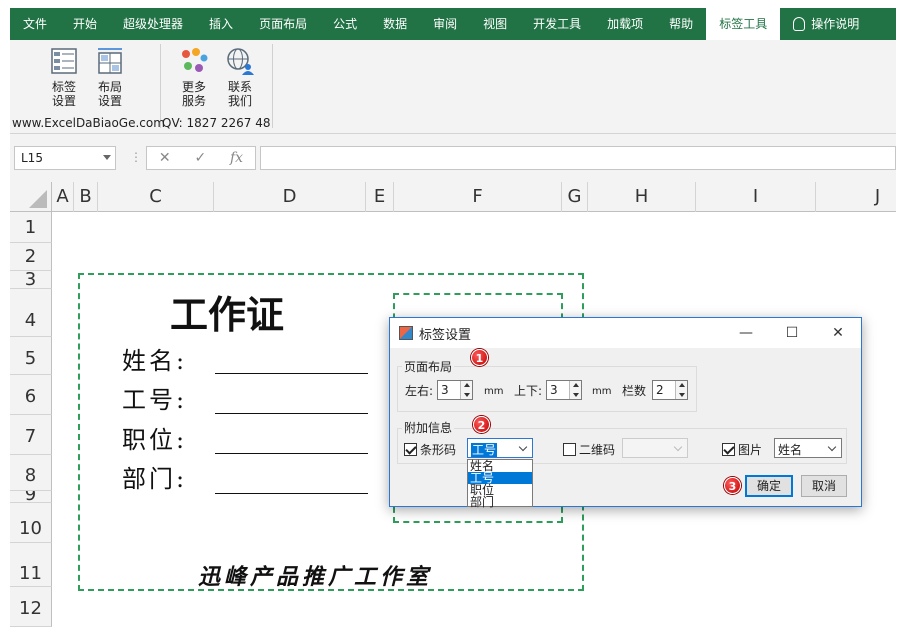 The image size is (906, 635). What do you see at coordinates (826, 24) in the screenshot?
I see `tab-tell-me: 操作说明` at bounding box center [826, 24].